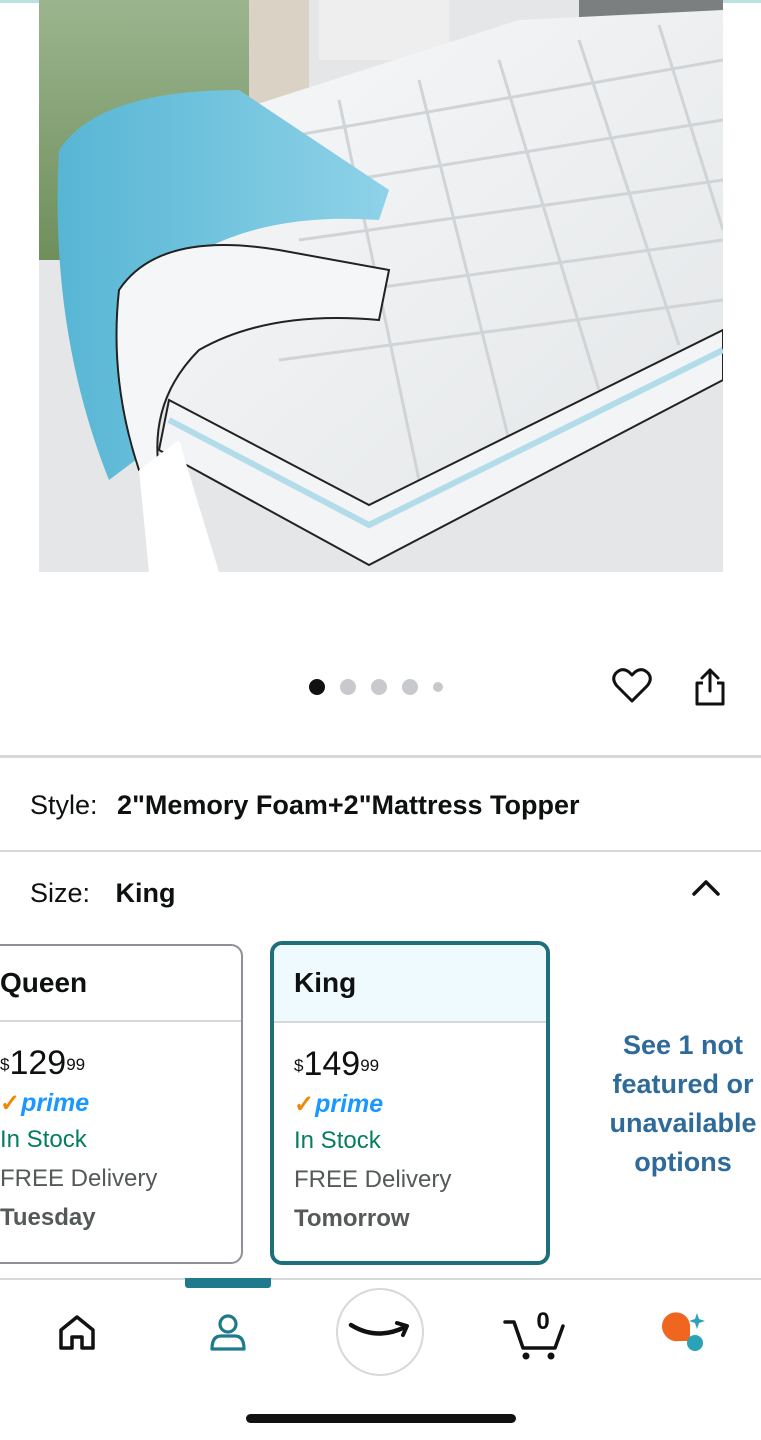  I want to click on tabbar-divider, so click(380, 1279).